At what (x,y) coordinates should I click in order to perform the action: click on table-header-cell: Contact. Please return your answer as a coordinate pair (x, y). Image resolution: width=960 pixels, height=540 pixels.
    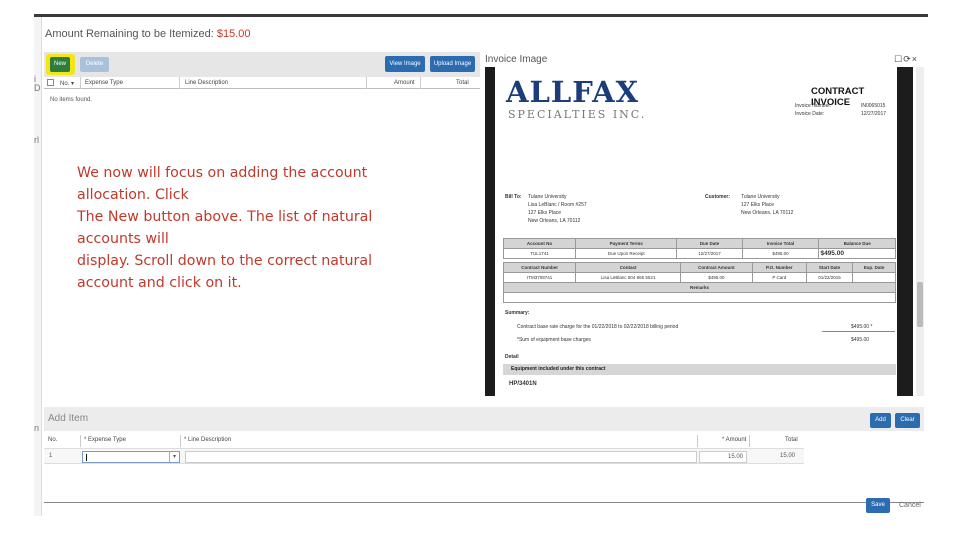
    Looking at the image, I should click on (628, 267).